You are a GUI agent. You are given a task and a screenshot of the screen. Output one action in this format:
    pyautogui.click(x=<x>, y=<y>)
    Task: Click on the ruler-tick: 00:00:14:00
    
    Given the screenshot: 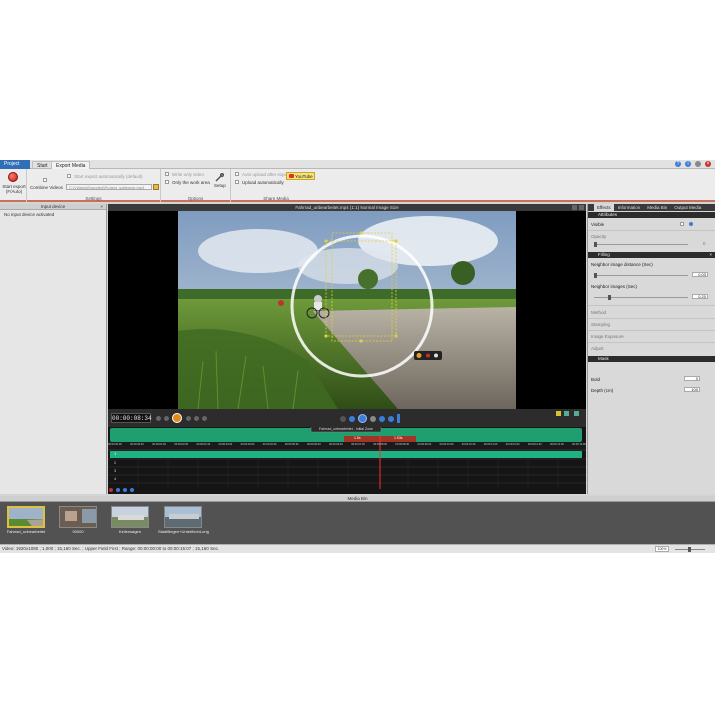 What is the action you would take?
    pyautogui.click(x=579, y=444)
    